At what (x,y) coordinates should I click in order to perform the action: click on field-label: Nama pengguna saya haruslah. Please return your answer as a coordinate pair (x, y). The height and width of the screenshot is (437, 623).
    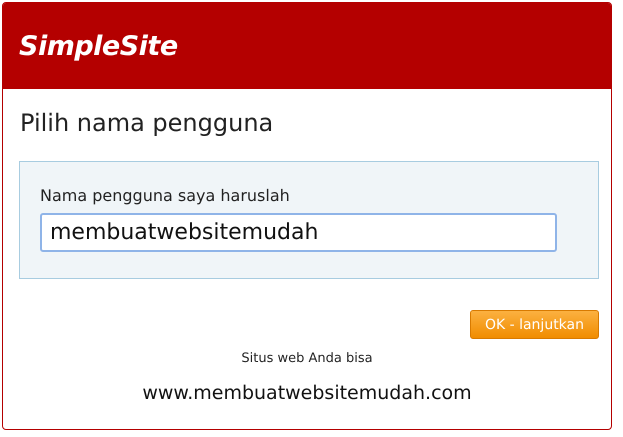
    Looking at the image, I should click on (165, 195).